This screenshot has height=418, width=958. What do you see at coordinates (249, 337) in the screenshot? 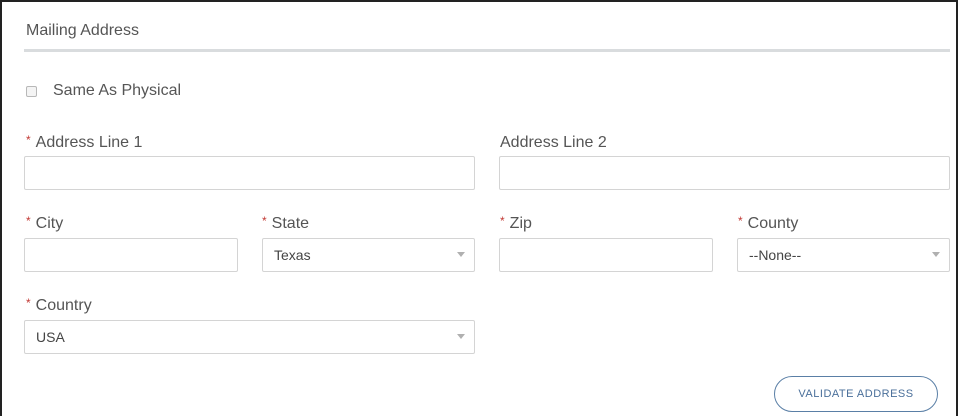
I see `country-select: USA` at bounding box center [249, 337].